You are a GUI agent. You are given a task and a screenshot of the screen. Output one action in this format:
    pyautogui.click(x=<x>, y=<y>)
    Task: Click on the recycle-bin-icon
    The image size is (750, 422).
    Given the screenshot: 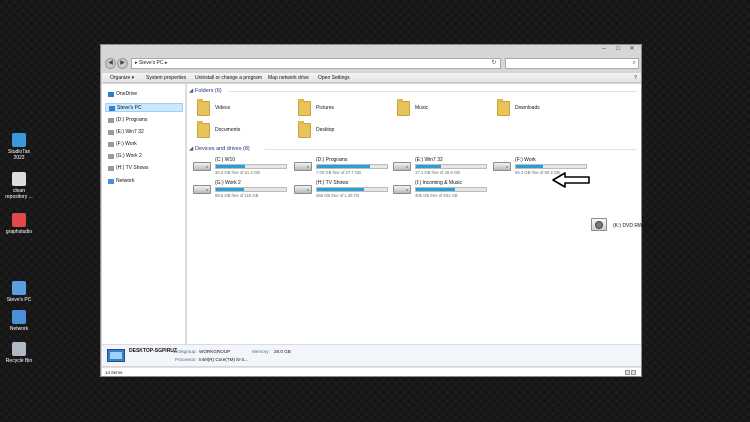 What is the action you would take?
    pyautogui.click(x=19, y=349)
    